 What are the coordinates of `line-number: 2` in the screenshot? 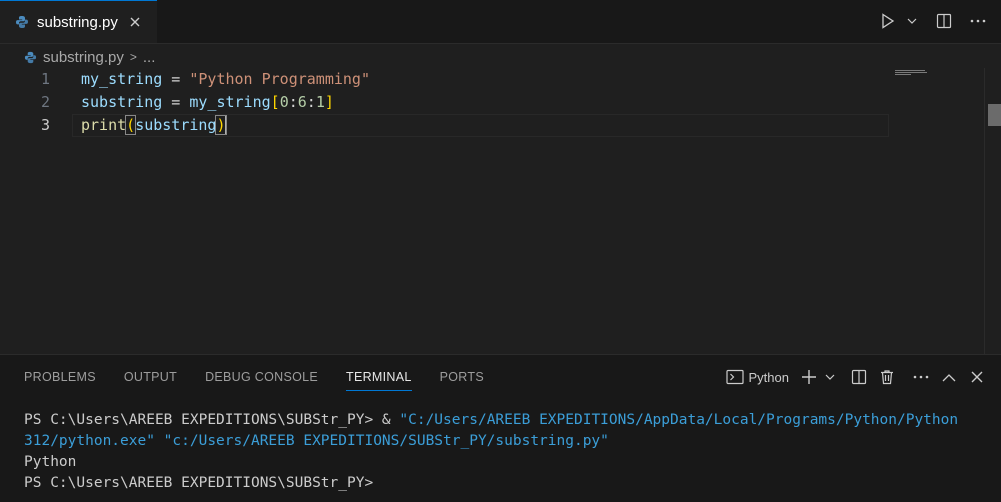 It's located at (45, 102).